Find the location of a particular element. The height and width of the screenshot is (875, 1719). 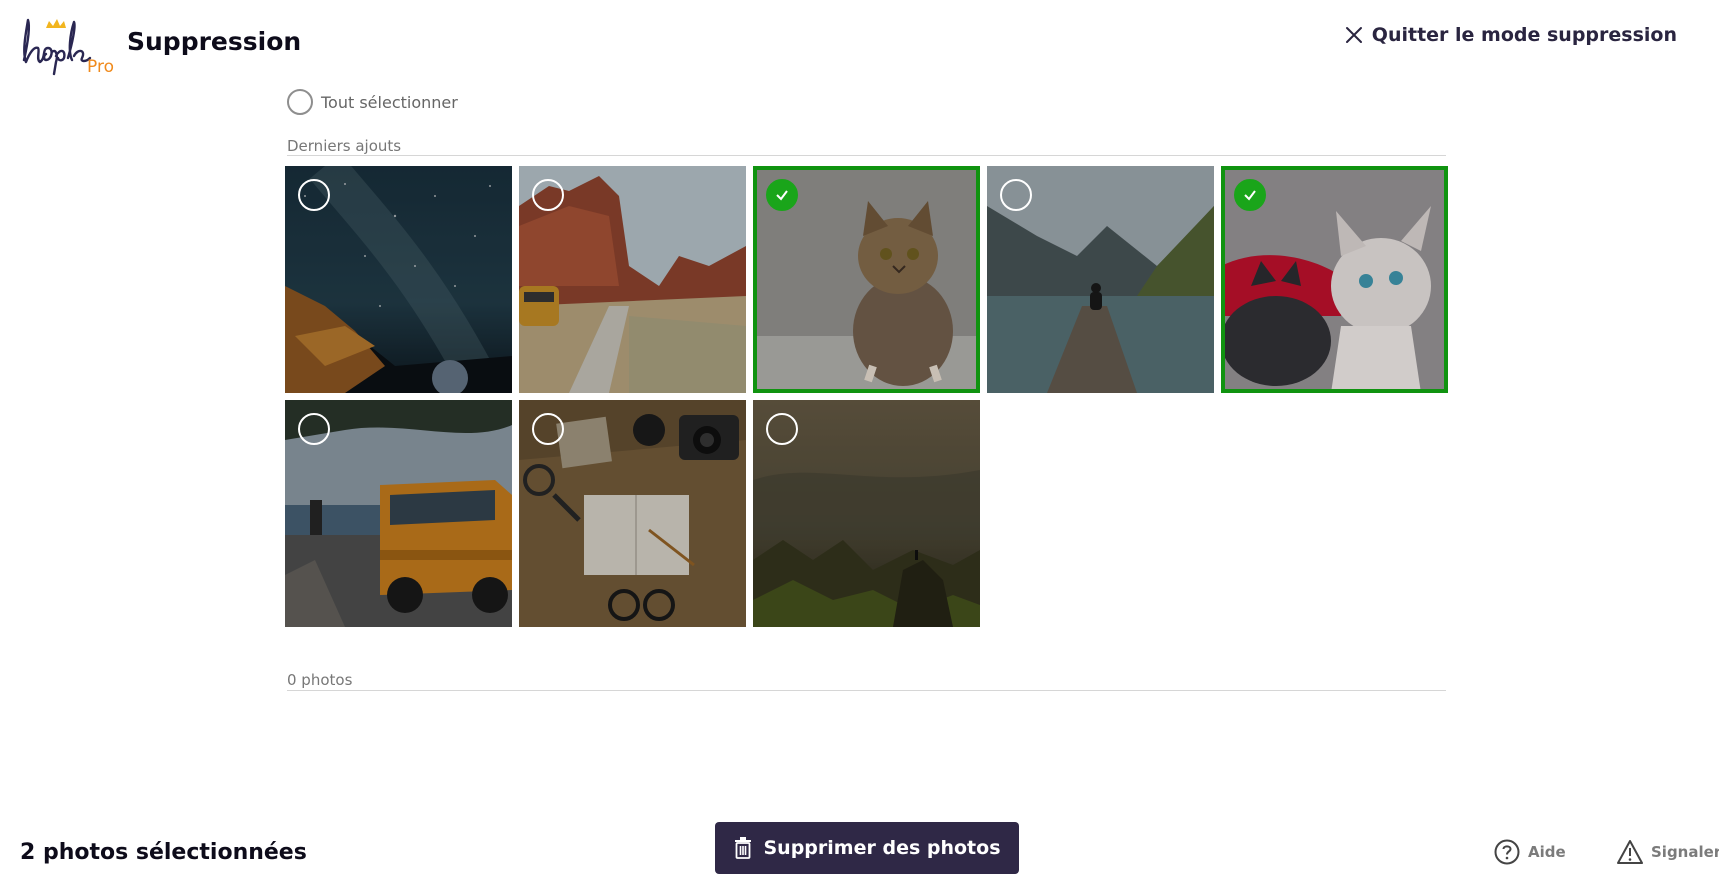

section-title-recent: Derniers ajouts is located at coordinates (344, 146).